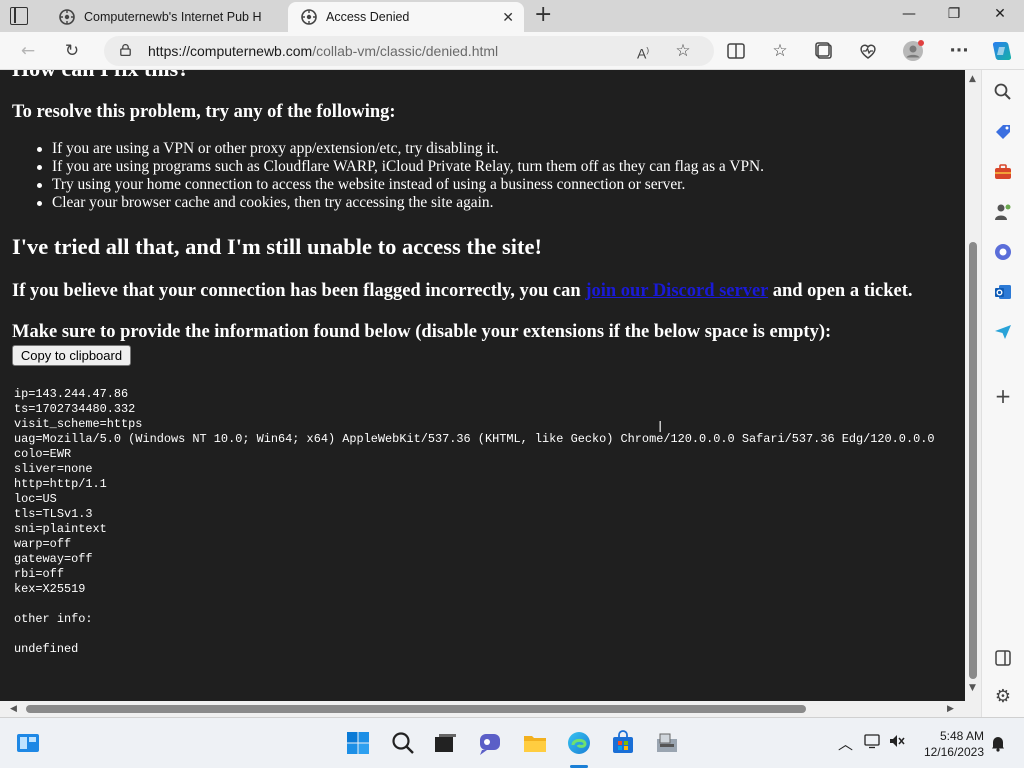 The image size is (1024, 768). Describe the element at coordinates (1003, 212) in the screenshot. I see `games-icon` at that location.